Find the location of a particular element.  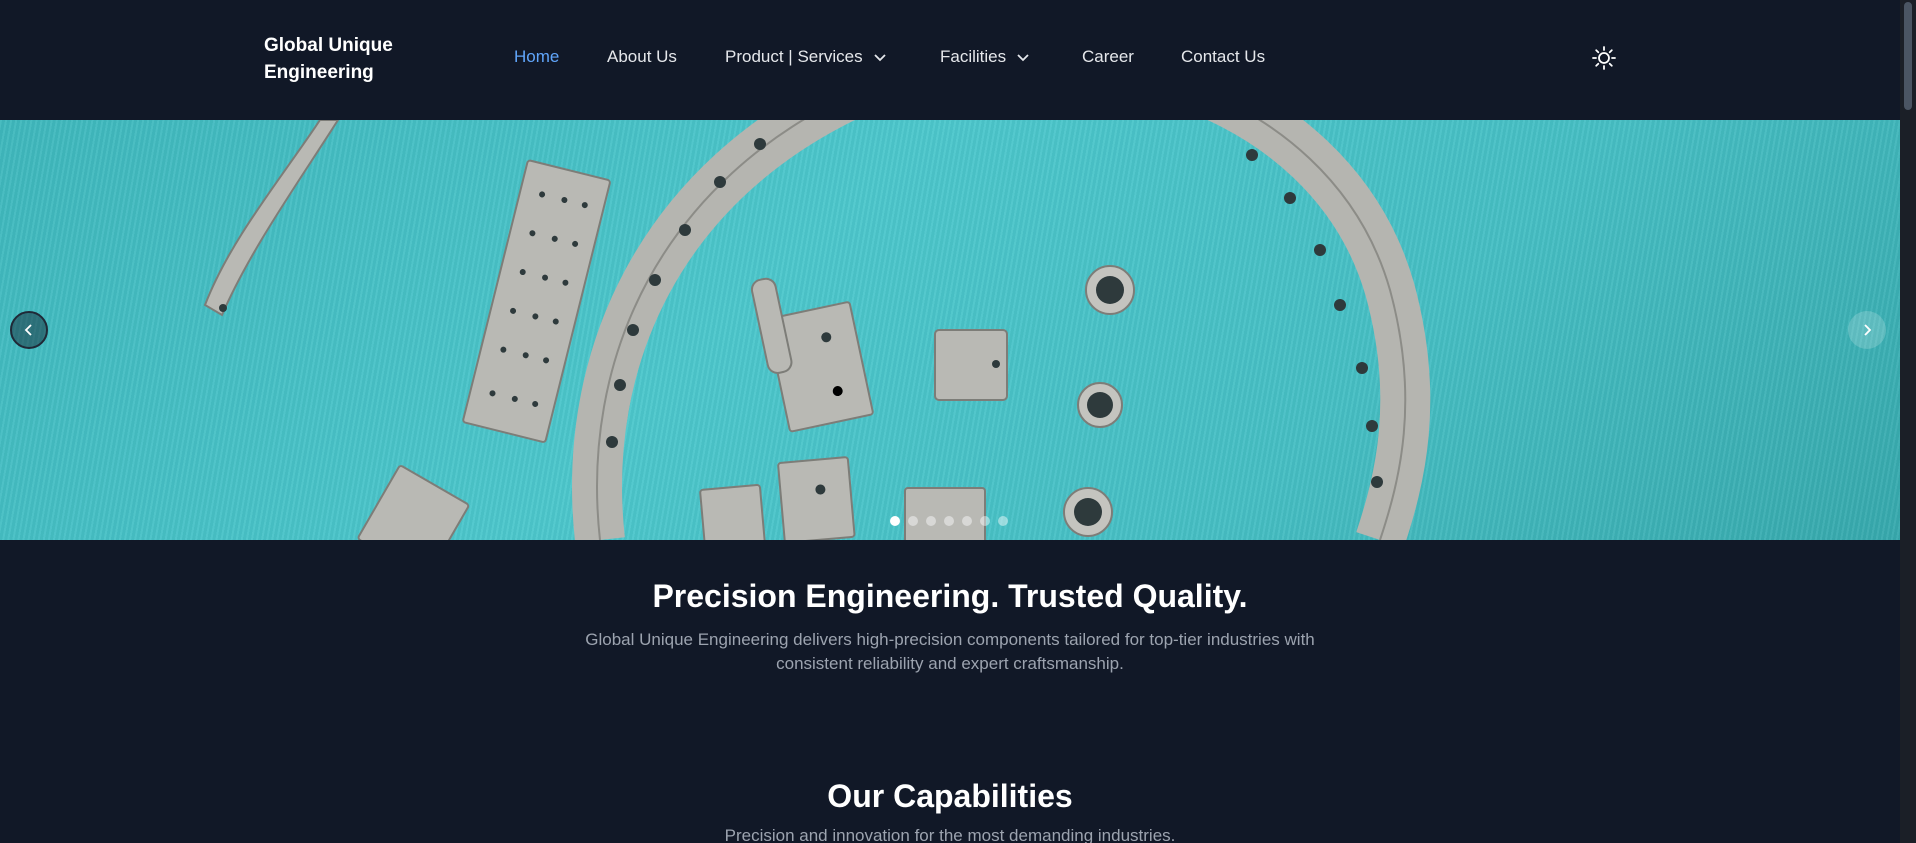

sun-icon is located at coordinates (1604, 58).